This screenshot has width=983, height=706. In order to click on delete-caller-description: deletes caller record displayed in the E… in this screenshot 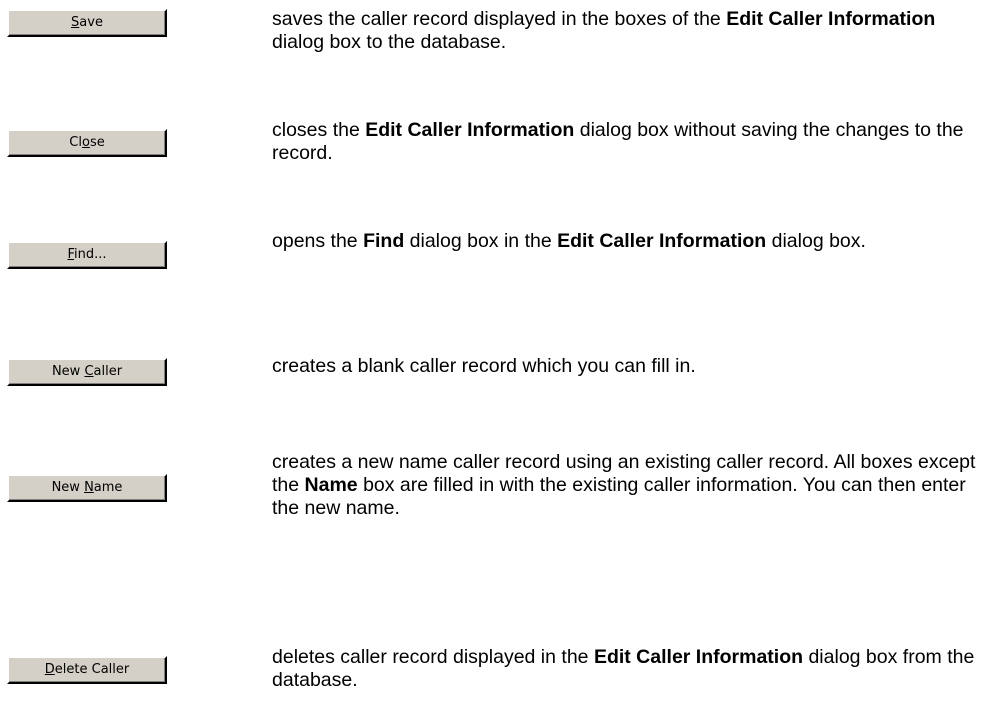, I will do `click(623, 668)`.